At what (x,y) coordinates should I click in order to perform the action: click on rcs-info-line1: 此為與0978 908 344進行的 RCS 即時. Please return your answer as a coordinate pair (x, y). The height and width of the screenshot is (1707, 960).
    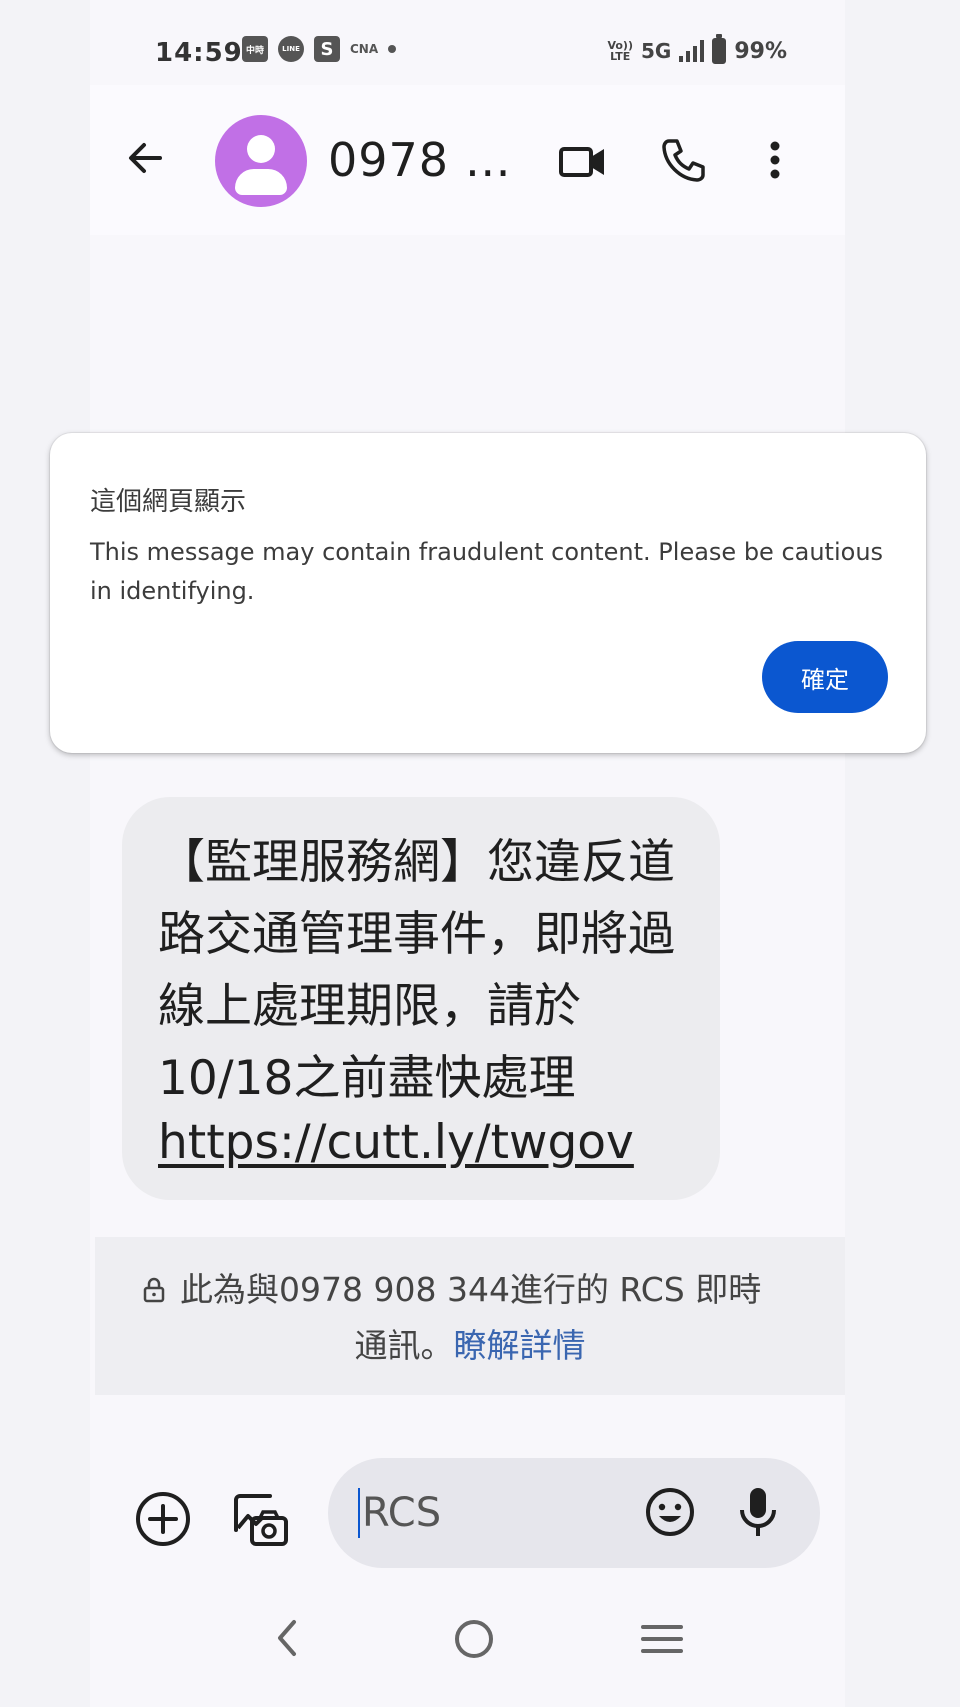
    Looking at the image, I should click on (471, 1289).